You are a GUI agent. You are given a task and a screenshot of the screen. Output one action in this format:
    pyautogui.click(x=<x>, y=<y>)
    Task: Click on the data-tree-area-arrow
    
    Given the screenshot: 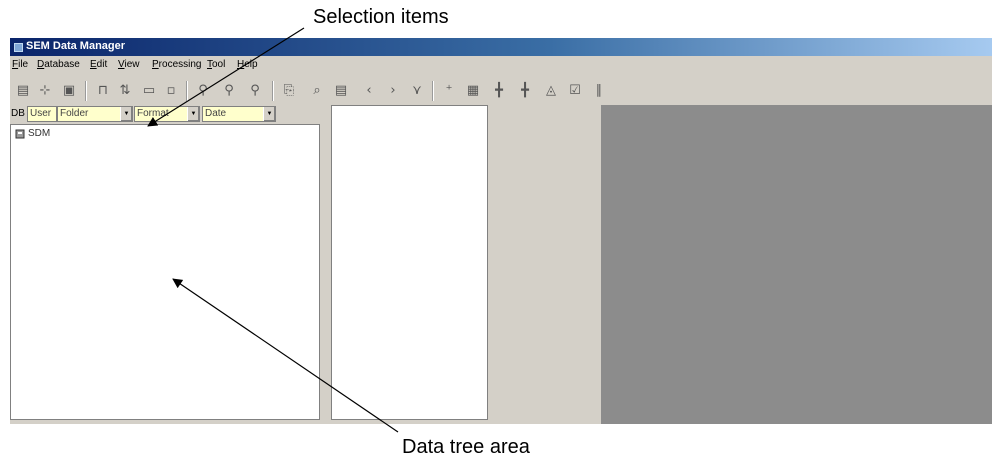 What is the action you would take?
    pyautogui.click(x=285, y=355)
    